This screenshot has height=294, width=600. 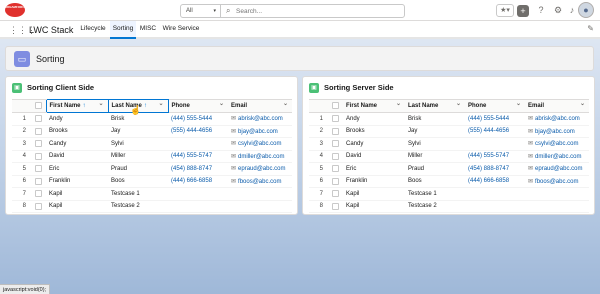 I want to click on tab-misc: MISC, so click(x=148, y=29).